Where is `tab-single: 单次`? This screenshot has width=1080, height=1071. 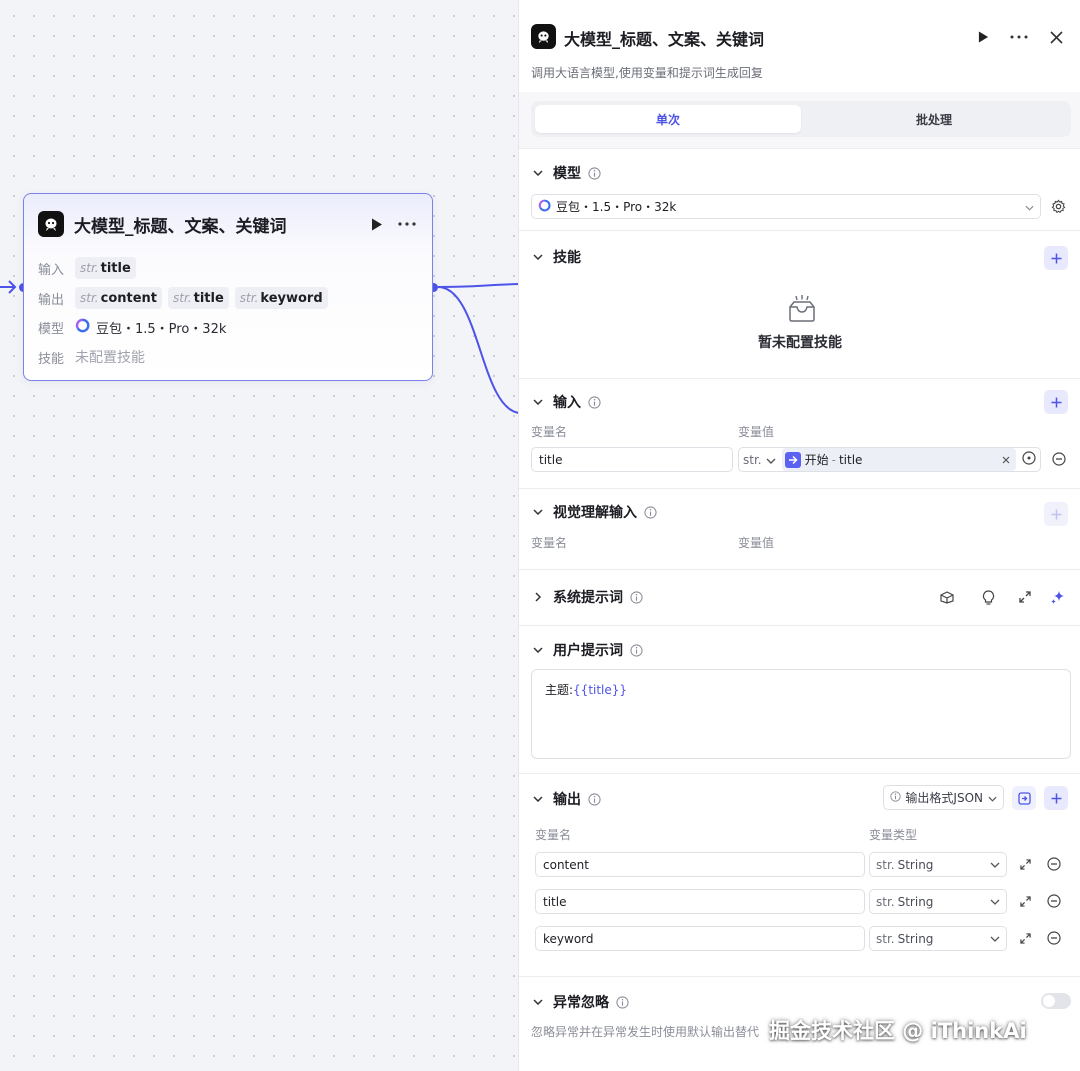 tab-single: 单次 is located at coordinates (668, 119).